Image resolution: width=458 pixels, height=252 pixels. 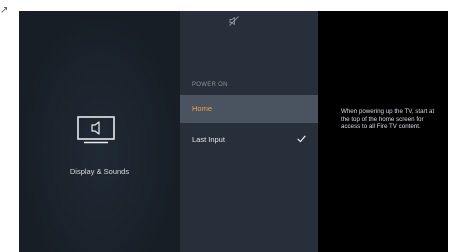 What do you see at coordinates (96, 130) in the screenshot?
I see `tv-speaker-icon` at bounding box center [96, 130].